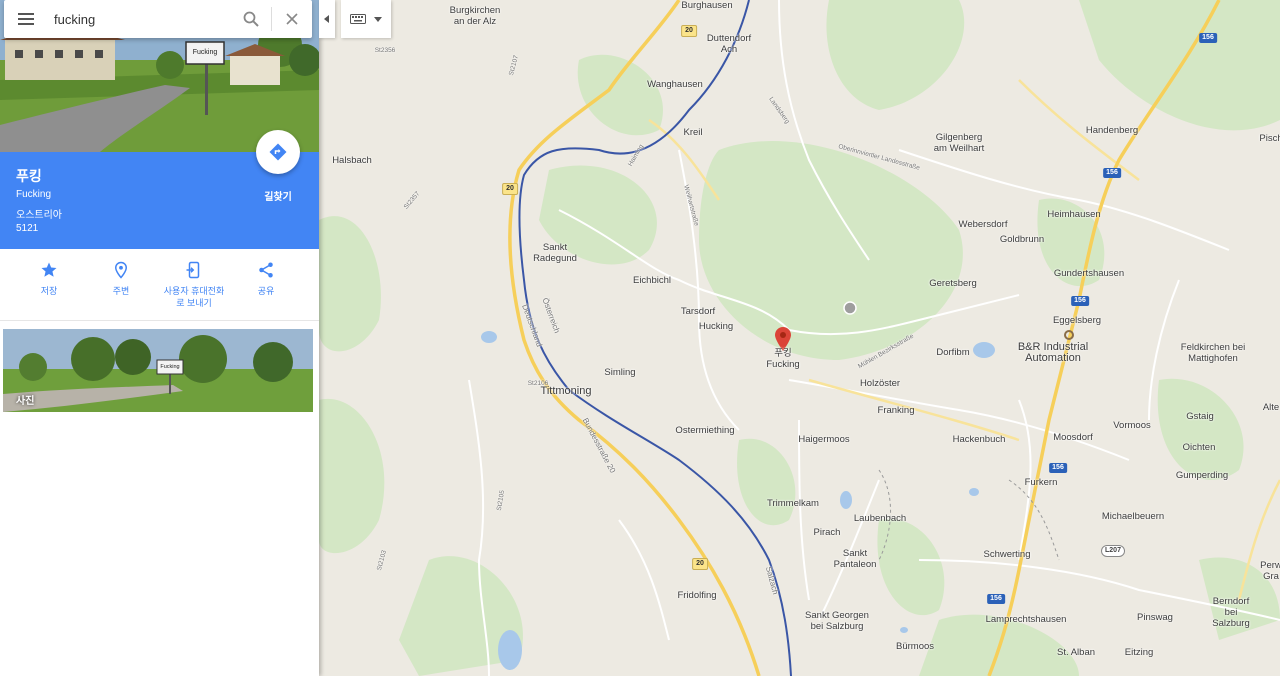  Describe the element at coordinates (983, 224) in the screenshot. I see `map-label: Webersdorf` at that location.